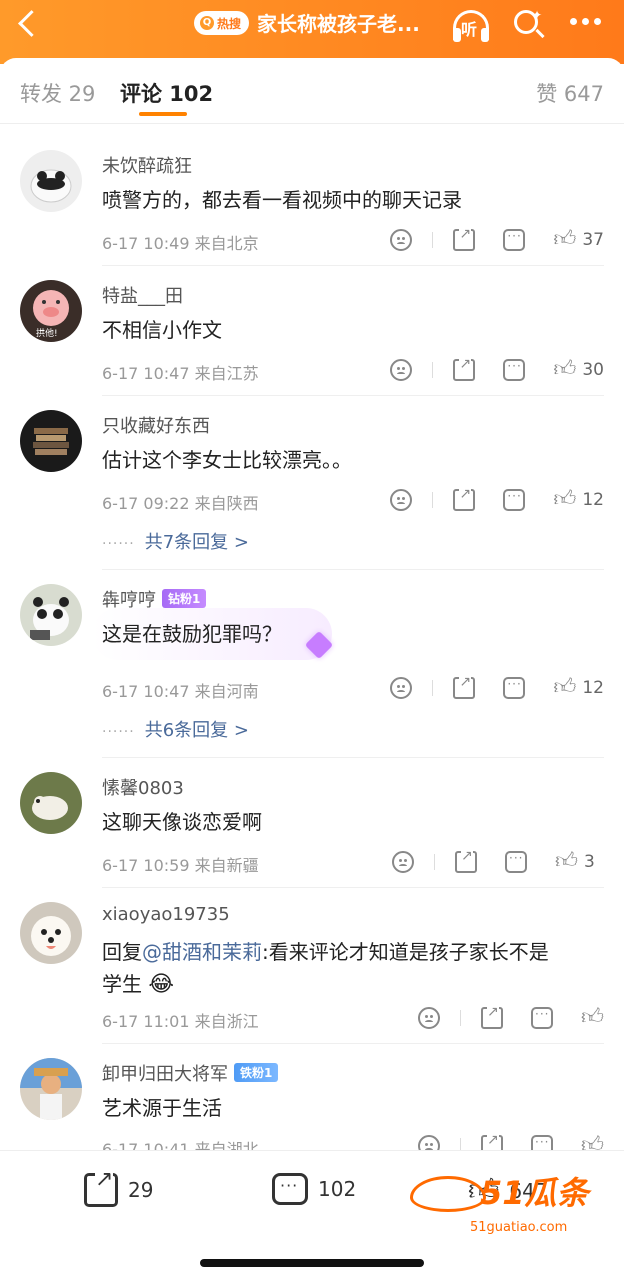 This screenshot has width=624, height=1280. Describe the element at coordinates (57, 93) in the screenshot. I see `tab-repost: 转发 29` at that location.